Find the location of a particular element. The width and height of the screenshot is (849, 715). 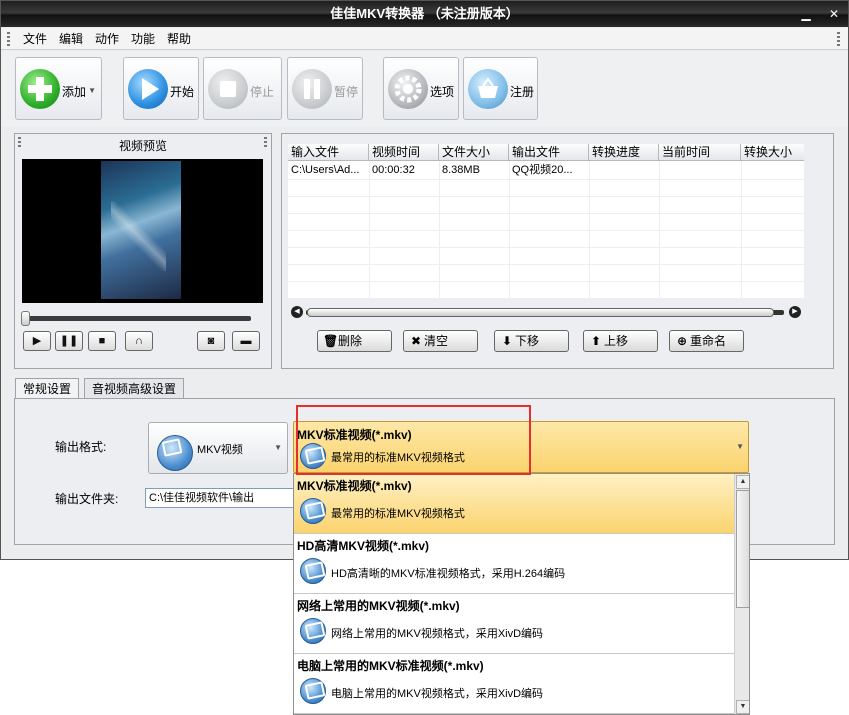

add-button: 添加 ▼ is located at coordinates (58, 88).